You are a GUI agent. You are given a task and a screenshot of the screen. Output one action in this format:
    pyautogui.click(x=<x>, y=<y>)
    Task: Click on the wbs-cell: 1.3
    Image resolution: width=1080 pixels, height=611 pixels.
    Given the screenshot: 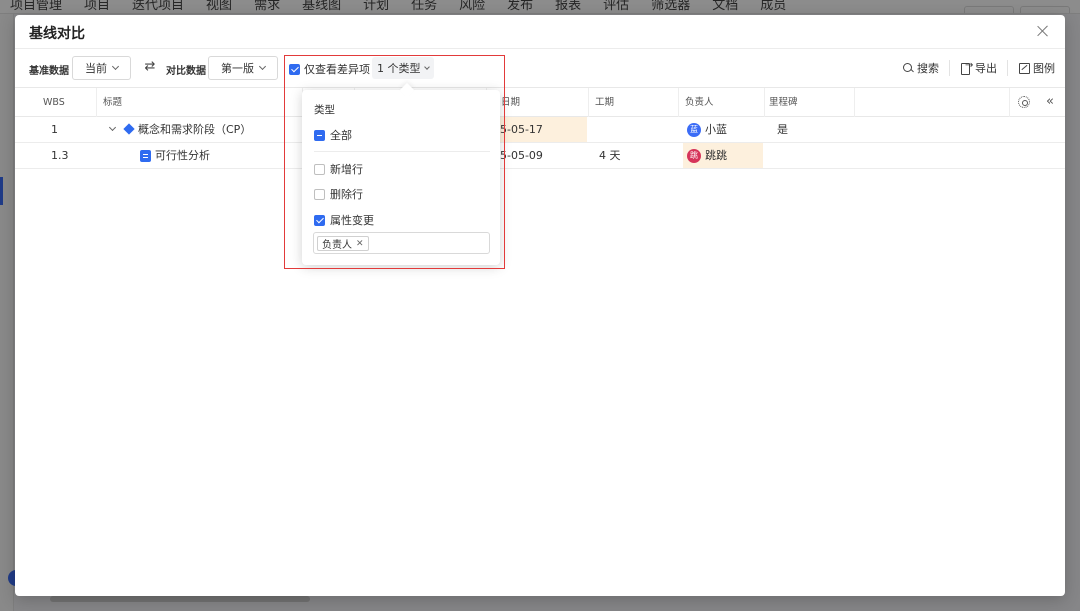 What is the action you would take?
    pyautogui.click(x=60, y=155)
    